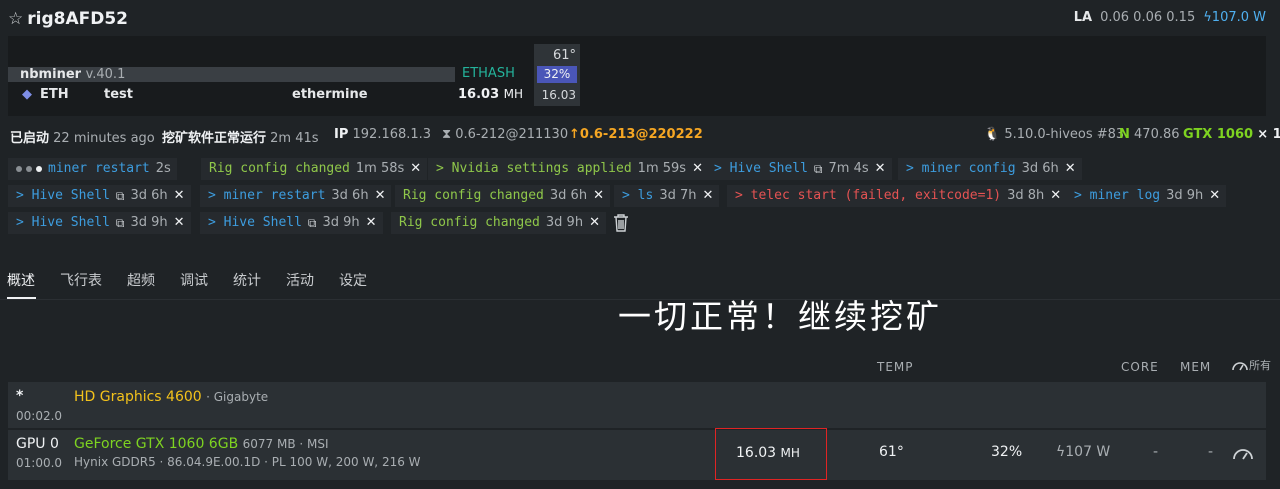  I want to click on power-value: 107.0 W, so click(1238, 17).